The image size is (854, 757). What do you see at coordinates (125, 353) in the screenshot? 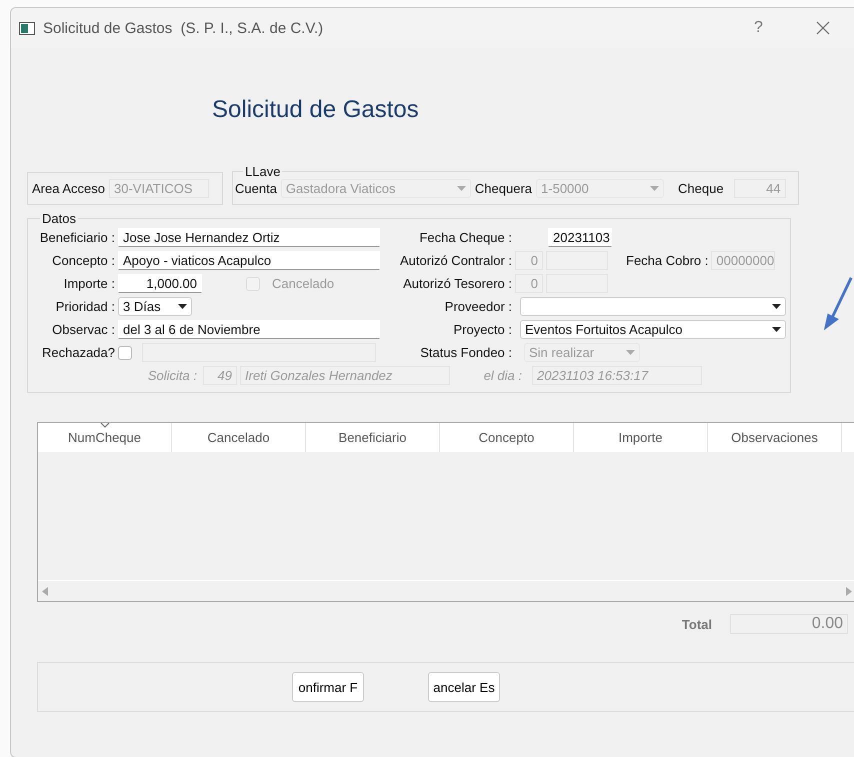
I see `checkbox` at bounding box center [125, 353].